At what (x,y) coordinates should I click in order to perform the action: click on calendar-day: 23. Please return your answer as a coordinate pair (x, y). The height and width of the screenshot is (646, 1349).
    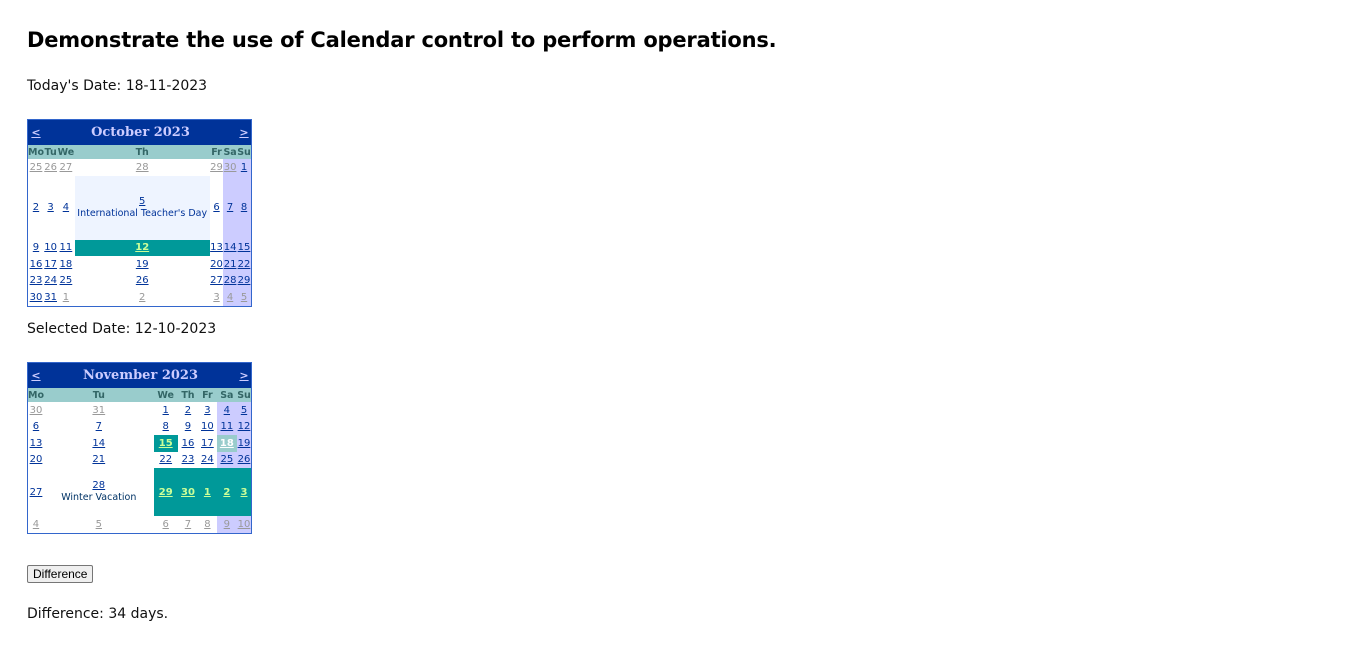
    Looking at the image, I should click on (36, 281).